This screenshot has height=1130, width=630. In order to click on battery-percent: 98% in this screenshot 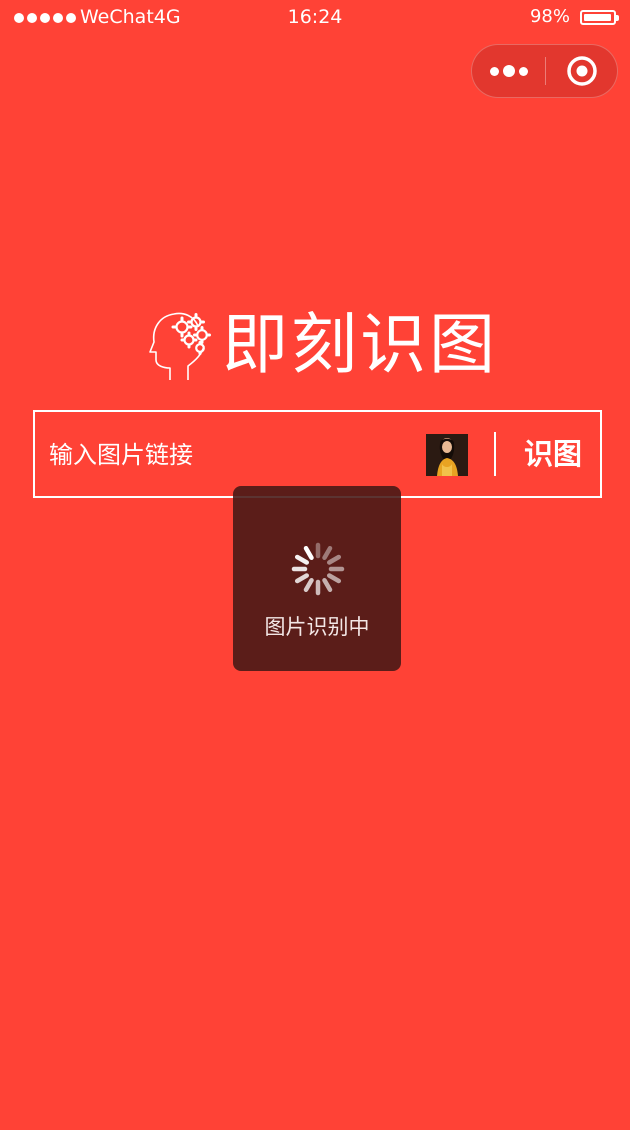, I will do `click(549, 16)`.